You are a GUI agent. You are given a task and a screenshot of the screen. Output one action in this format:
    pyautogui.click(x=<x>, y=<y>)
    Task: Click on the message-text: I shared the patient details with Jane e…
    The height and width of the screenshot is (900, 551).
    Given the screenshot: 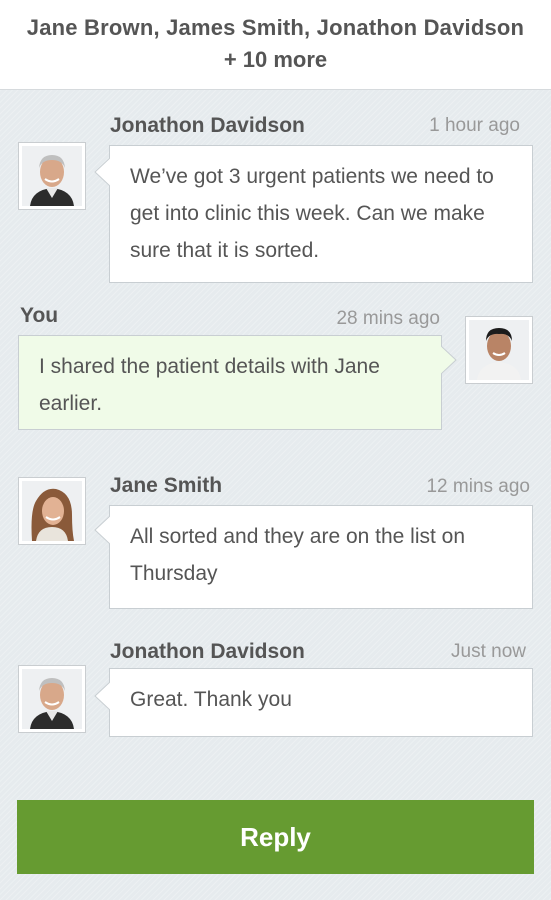 What is the action you would take?
    pyautogui.click(x=209, y=385)
    